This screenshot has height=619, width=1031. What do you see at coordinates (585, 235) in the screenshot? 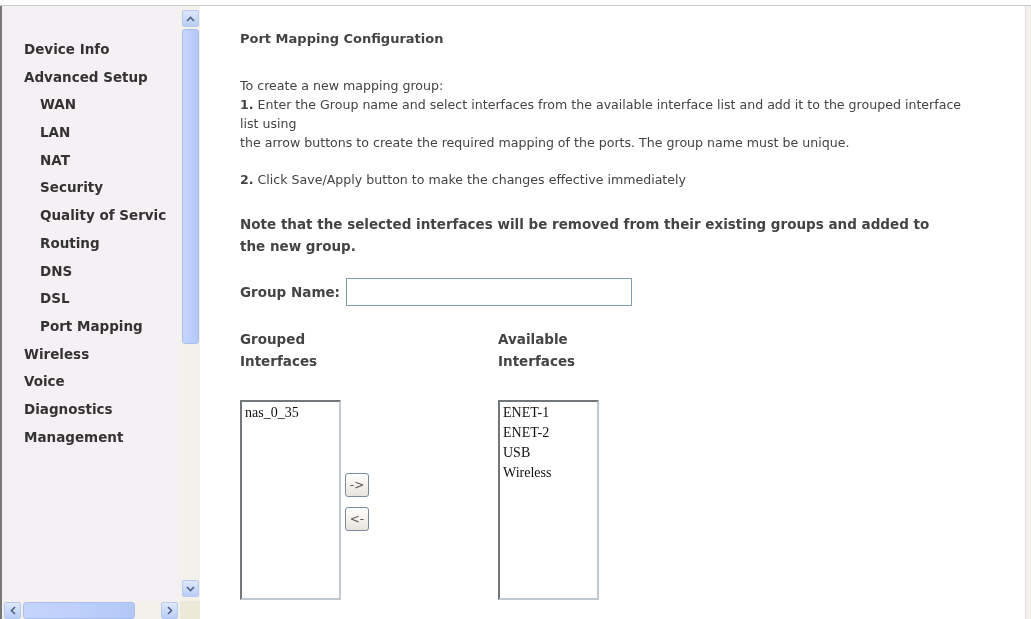
I see `note-text: Note that the selected interfaces will be removed from their existing groups and added to the new group.` at bounding box center [585, 235].